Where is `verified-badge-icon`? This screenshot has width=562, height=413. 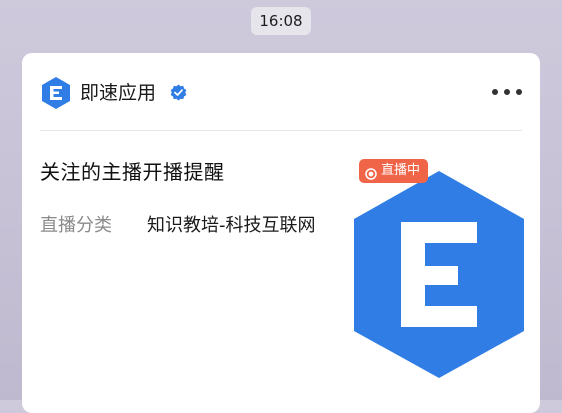 verified-badge-icon is located at coordinates (178, 92).